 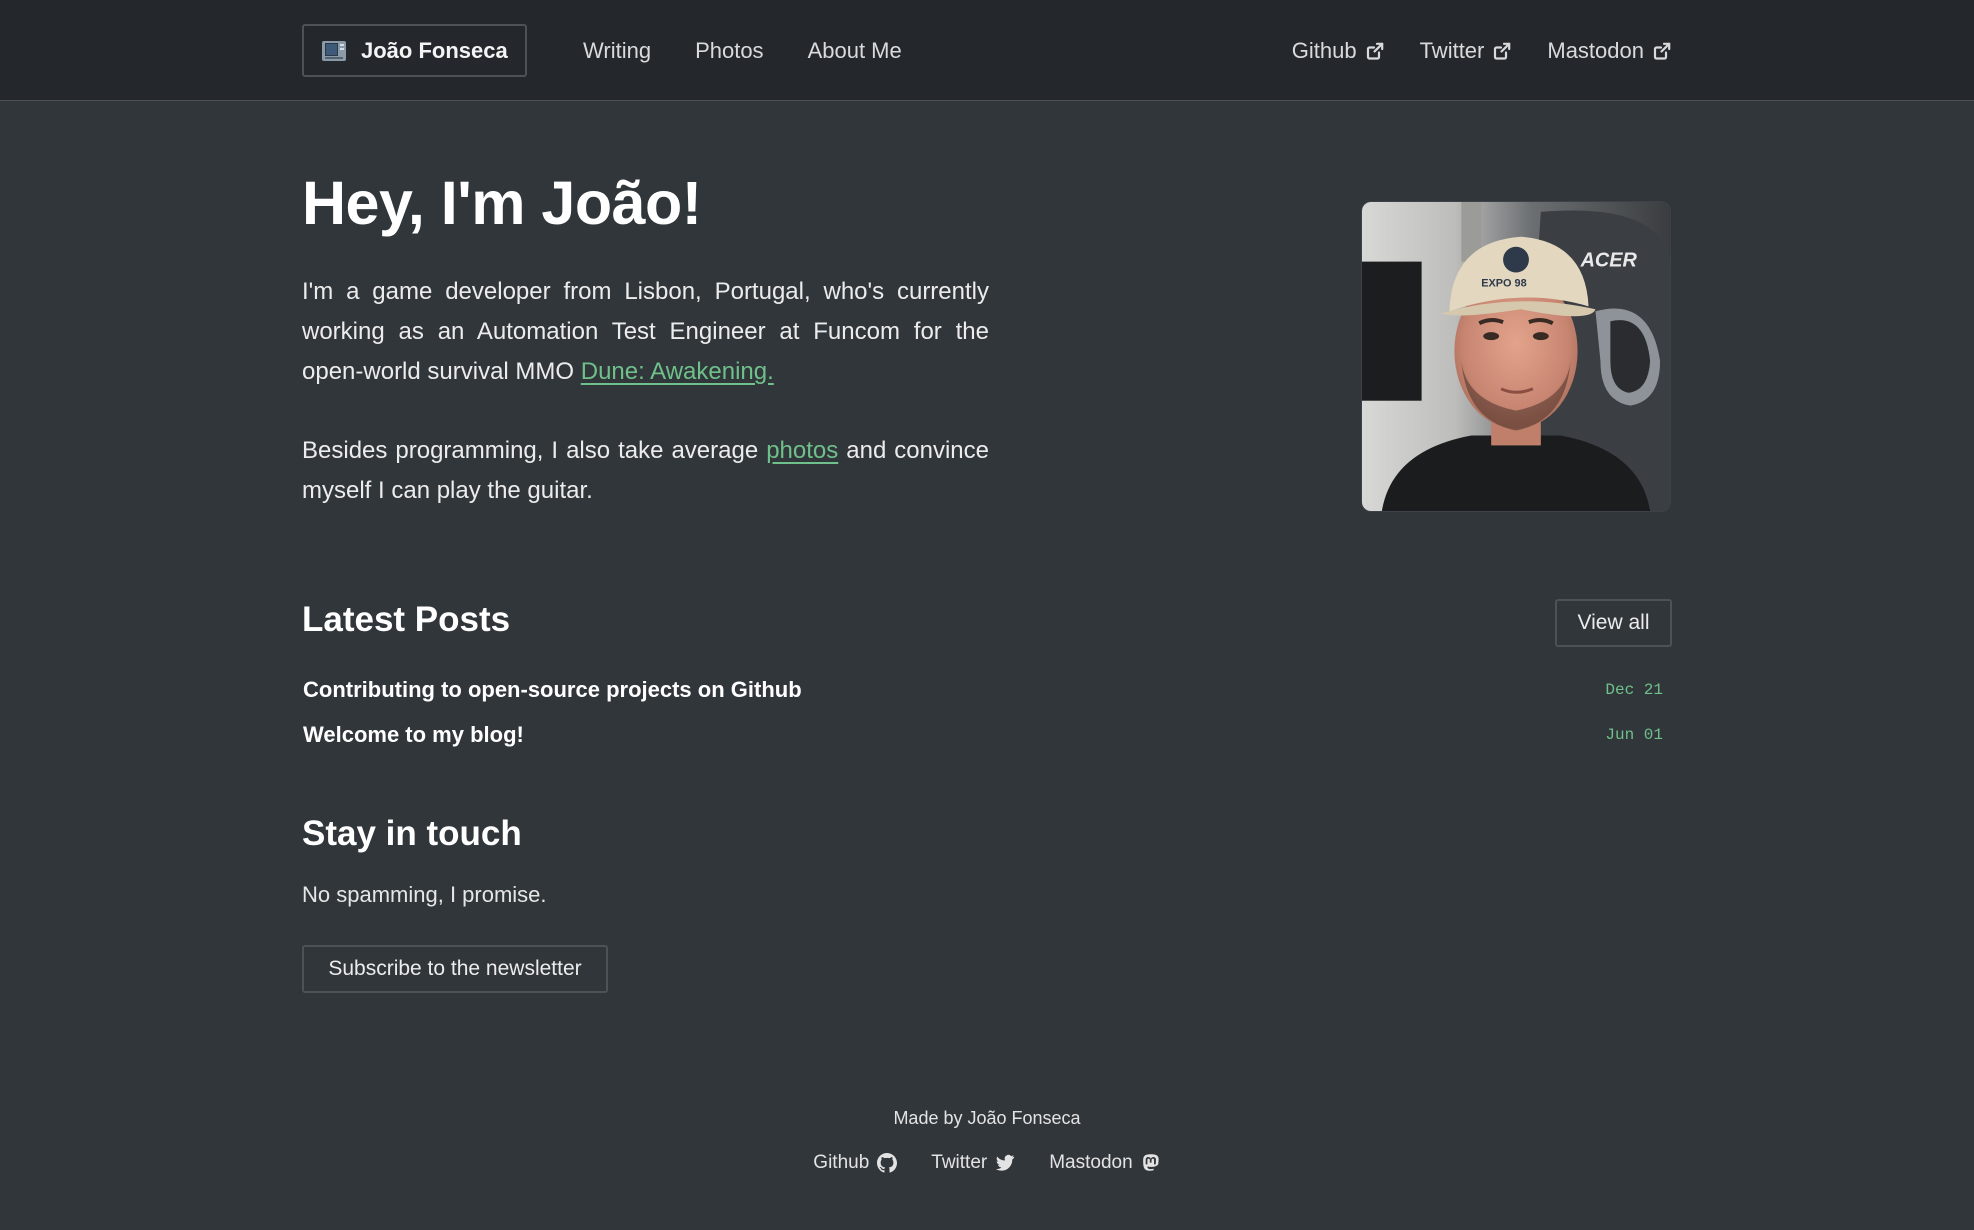 I want to click on profile-photo-illustration: ACER EXPO 98, so click(x=1516, y=356).